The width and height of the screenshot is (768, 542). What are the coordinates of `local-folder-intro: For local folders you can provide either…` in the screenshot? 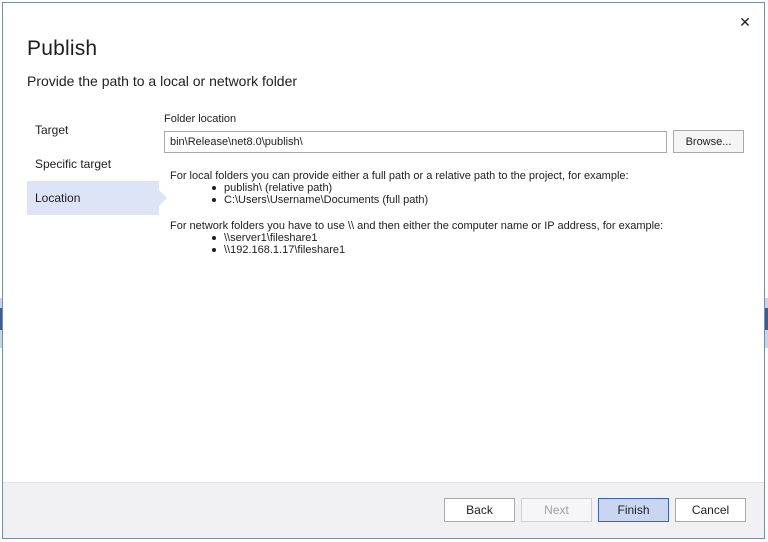 It's located at (399, 176).